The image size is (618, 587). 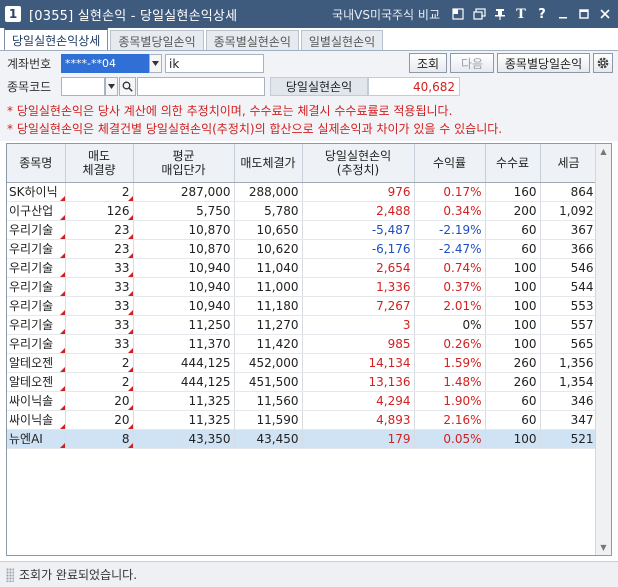 I want to click on scroll-down-icon: ▼, so click(x=603, y=547).